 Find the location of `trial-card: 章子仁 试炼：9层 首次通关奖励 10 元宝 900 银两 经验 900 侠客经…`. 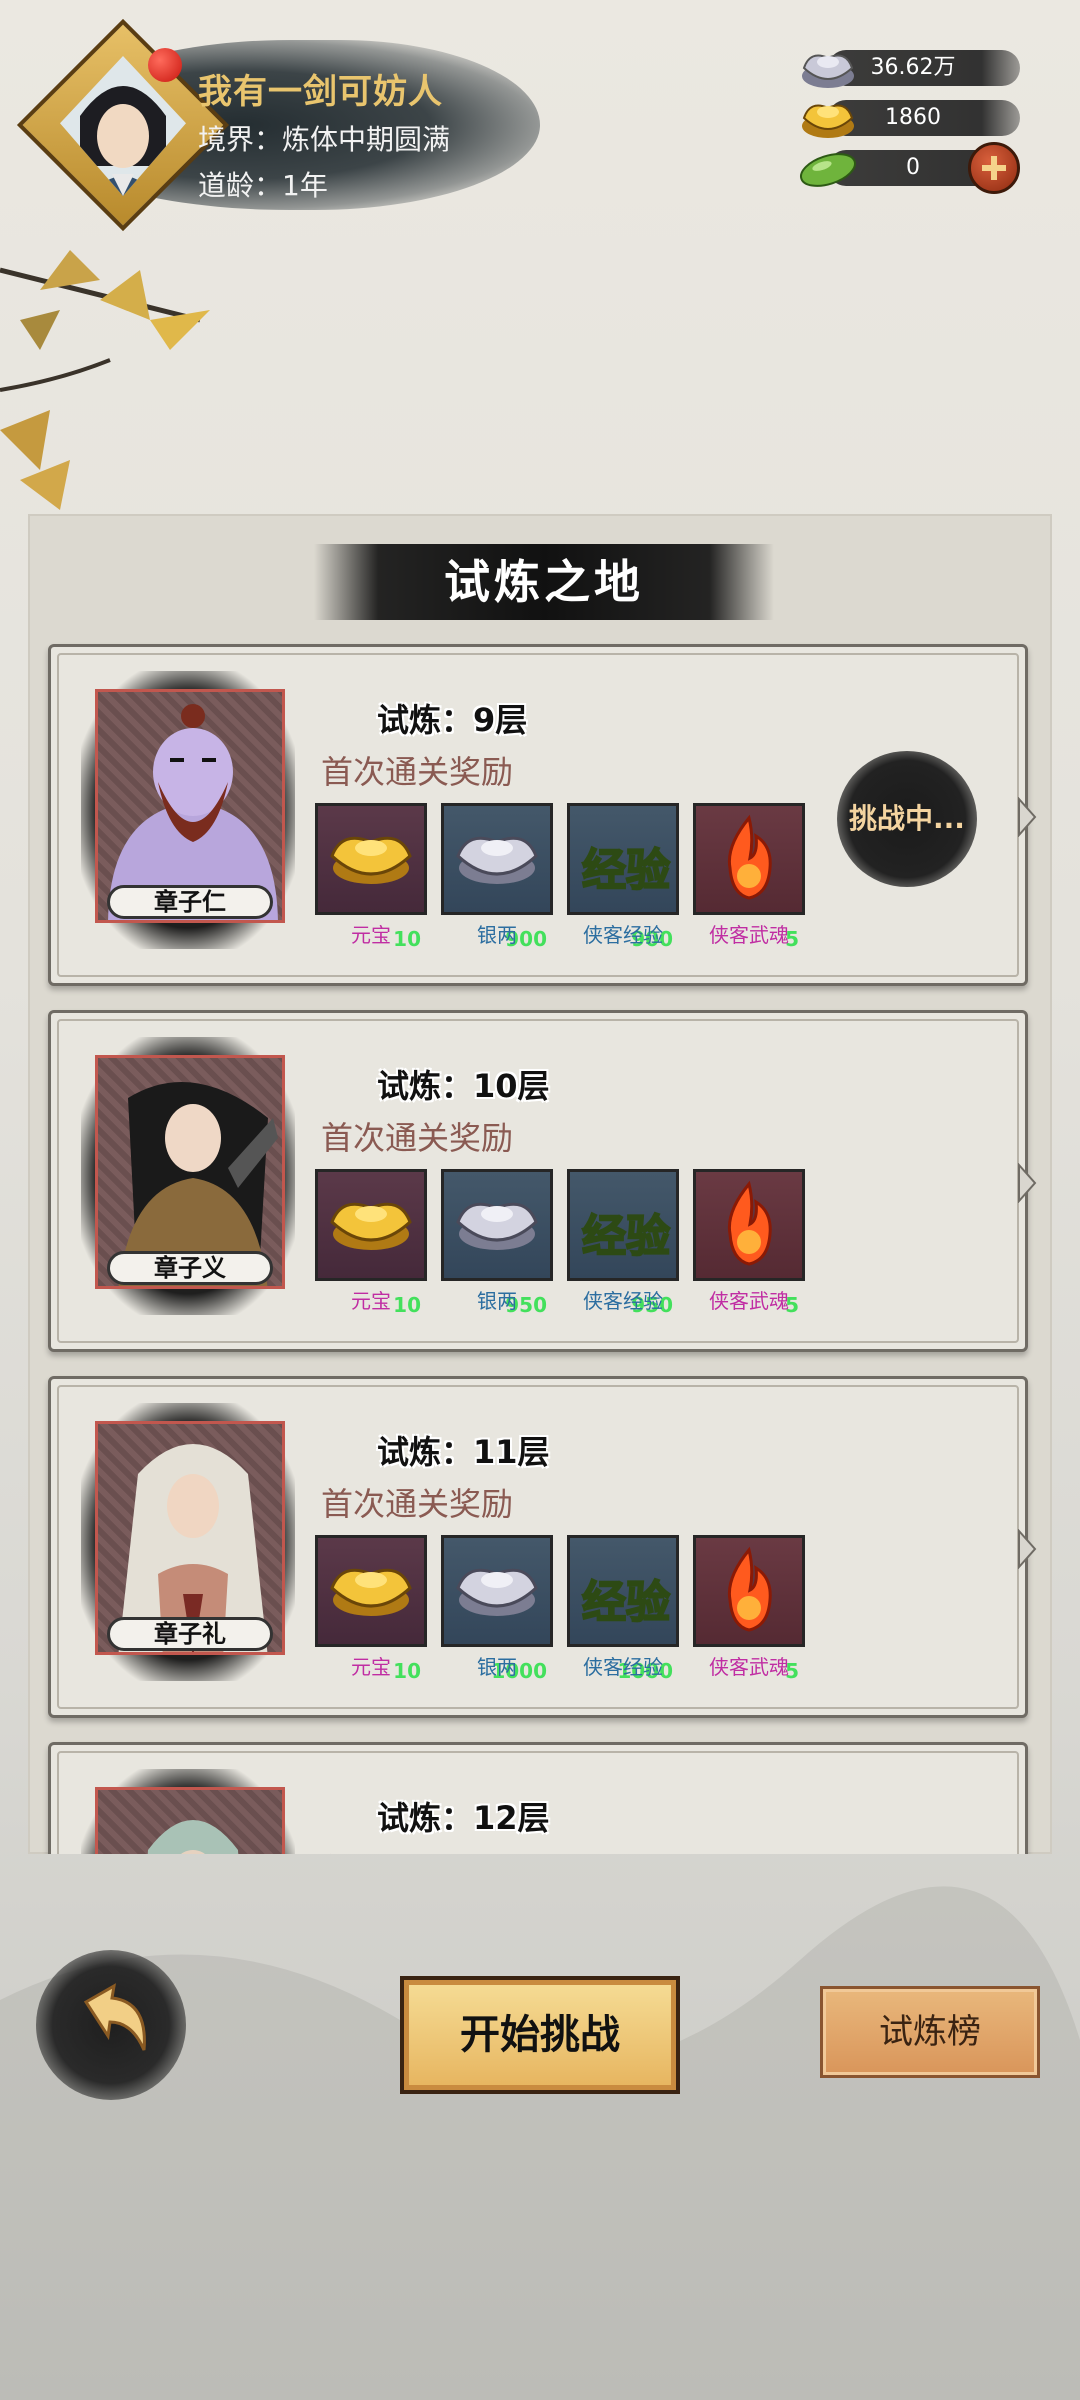

trial-card: 章子仁 试炼：9层 首次通关奖励 10 元宝 900 银两 经验 900 侠客经… is located at coordinates (542, 815).